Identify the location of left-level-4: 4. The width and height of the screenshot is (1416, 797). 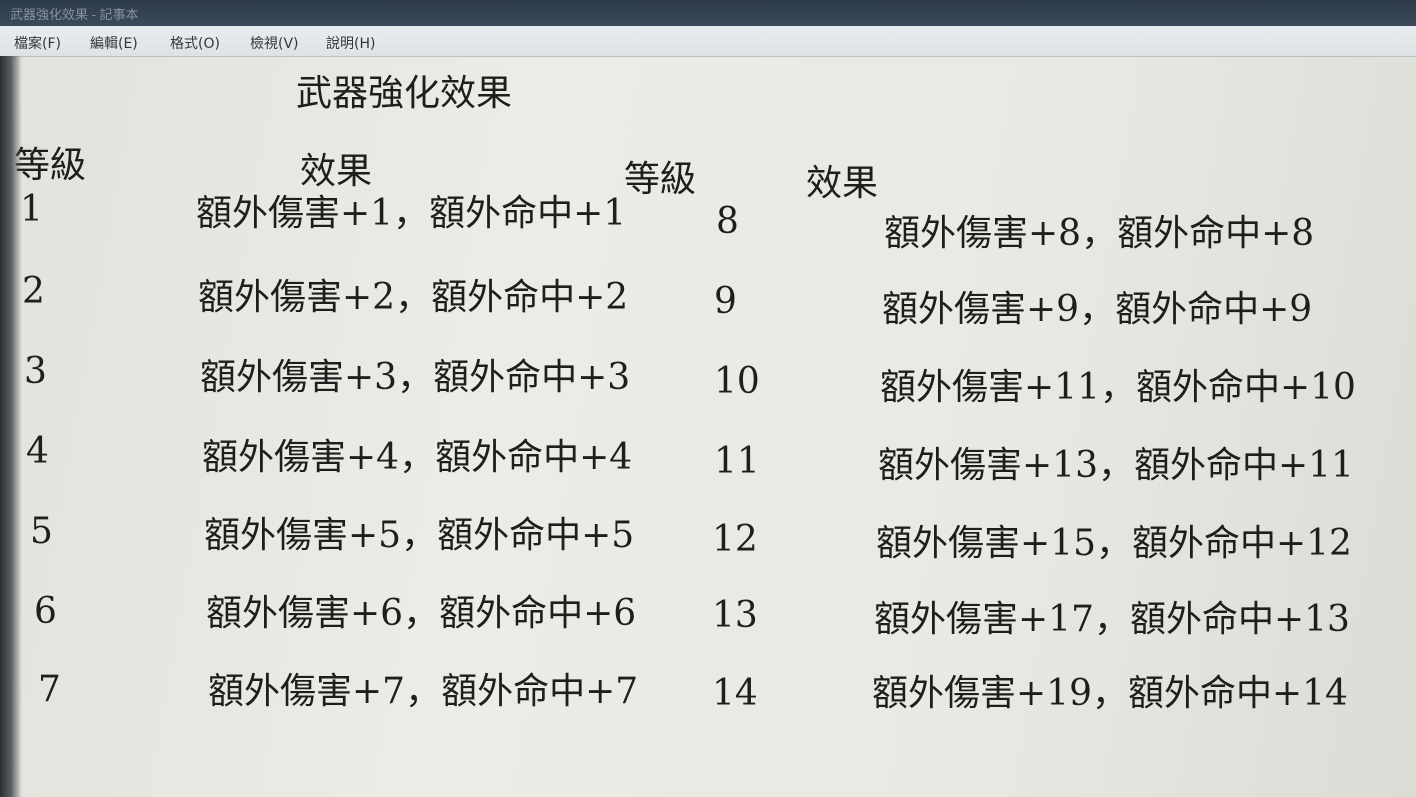
(37, 451).